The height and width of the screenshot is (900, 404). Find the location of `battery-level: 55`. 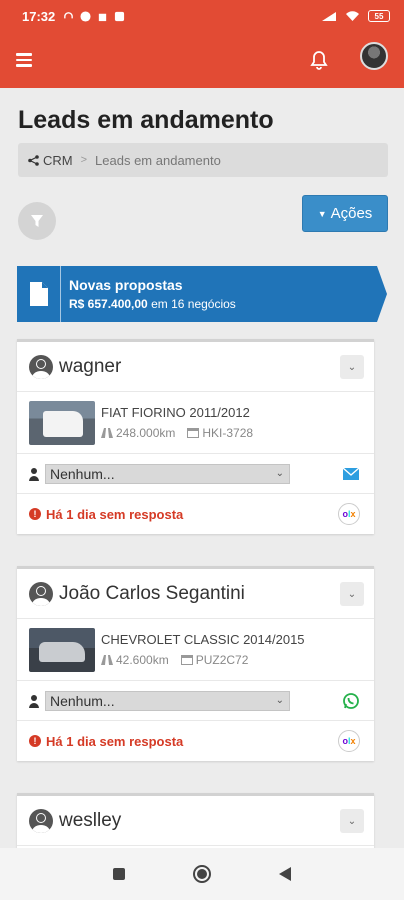

battery-level: 55 is located at coordinates (379, 16).